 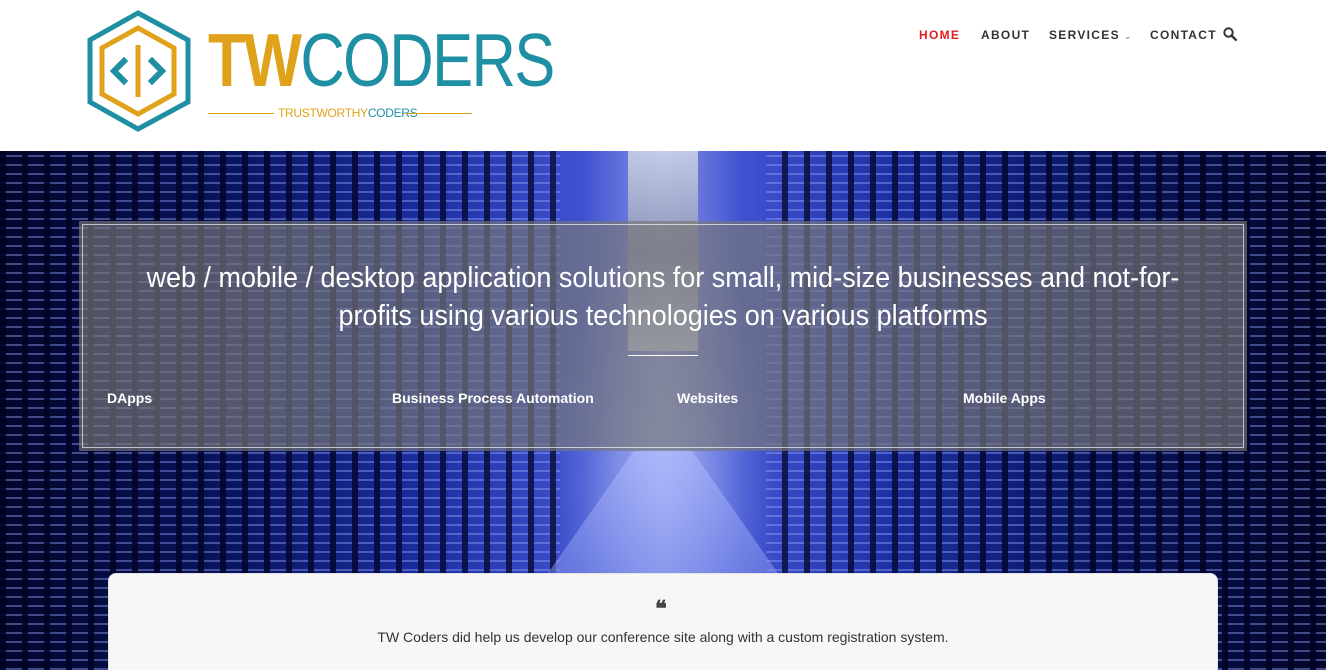 I want to click on tagline-rule-right, so click(x=439, y=113).